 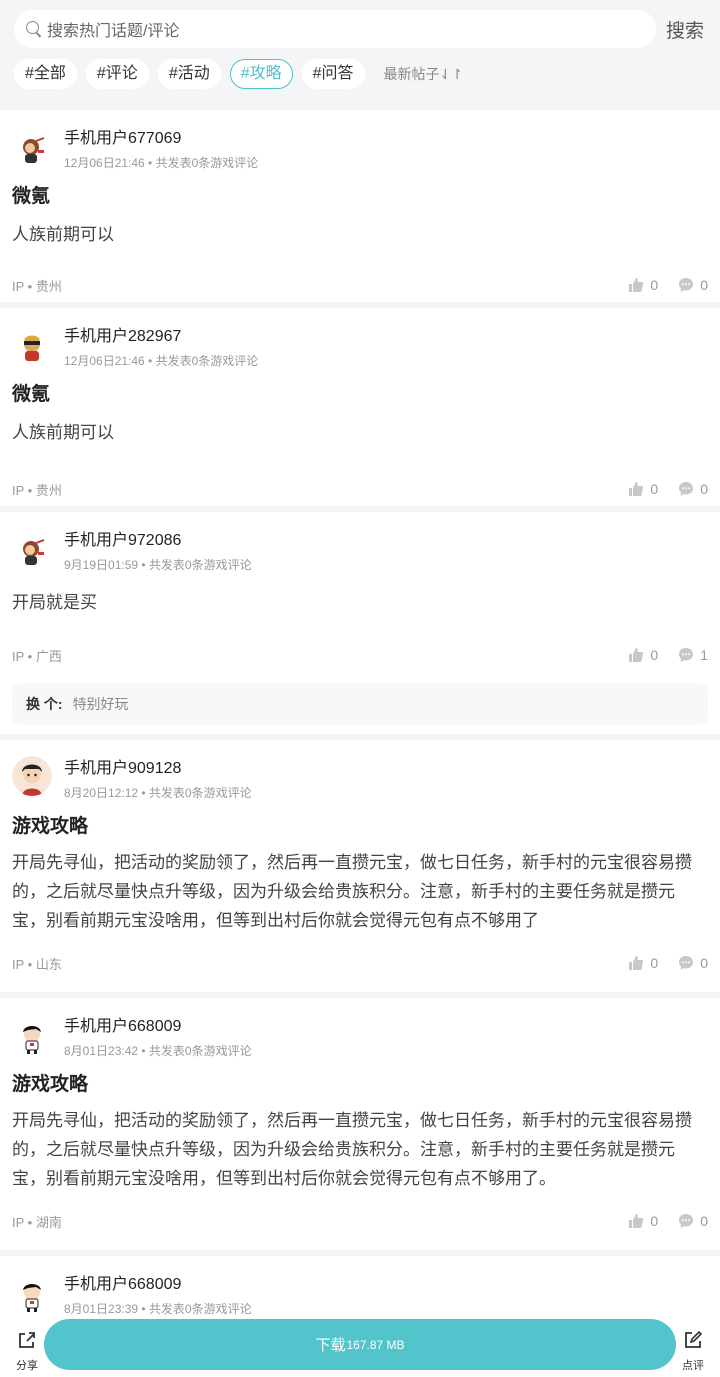 I want to click on sort-latest-posts: 最新帖子⇃↾, so click(x=423, y=74).